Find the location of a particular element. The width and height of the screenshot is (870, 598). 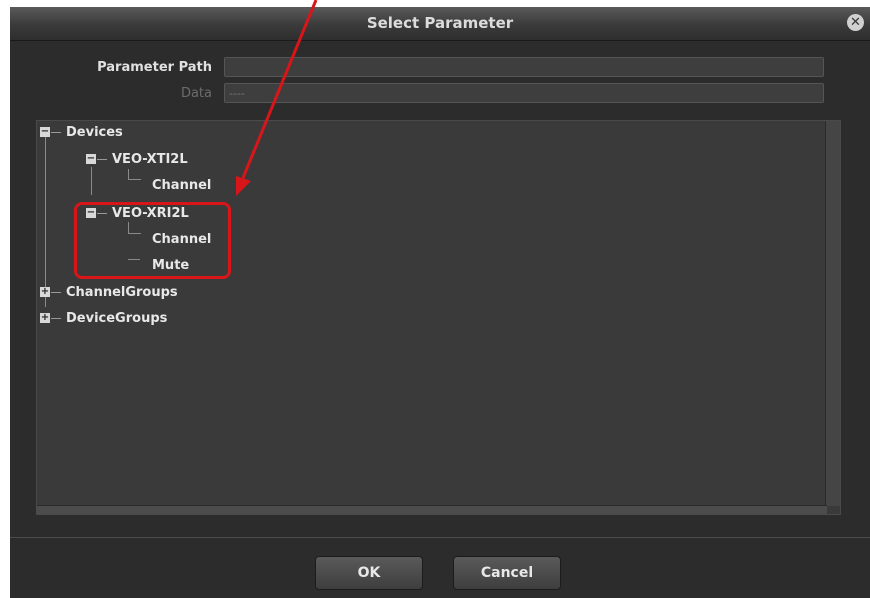

annotation-arrow-shaft is located at coordinates (279, 89).